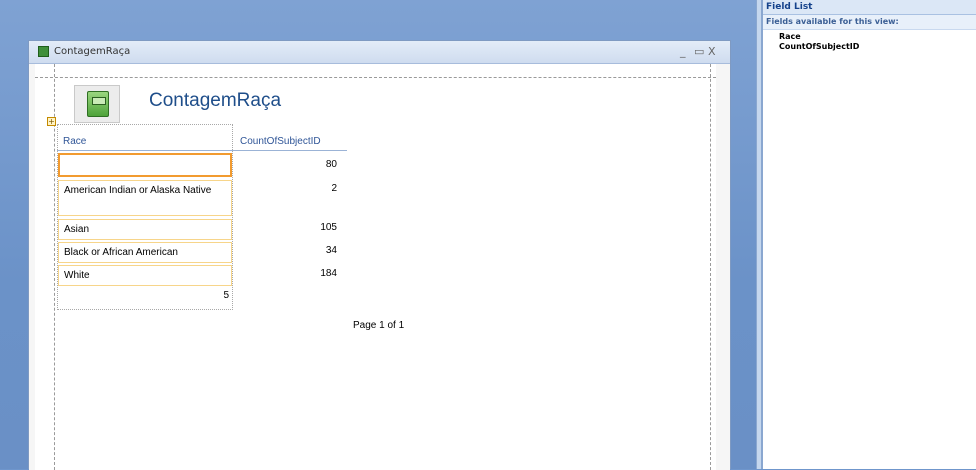 This screenshot has width=976, height=470. I want to click on report-icon, so click(43, 51).